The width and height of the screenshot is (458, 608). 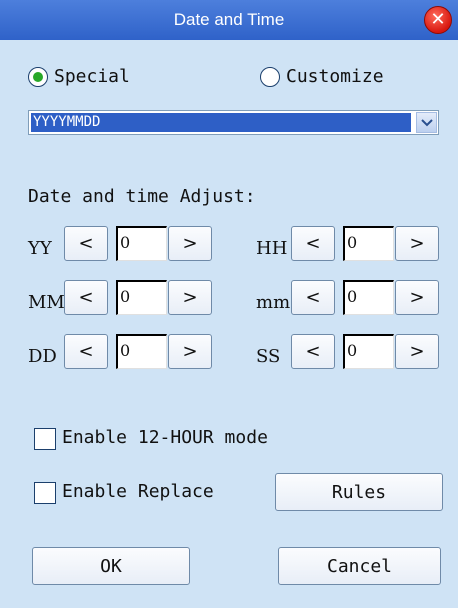 What do you see at coordinates (359, 566) in the screenshot?
I see `cancel-button: Cancel` at bounding box center [359, 566].